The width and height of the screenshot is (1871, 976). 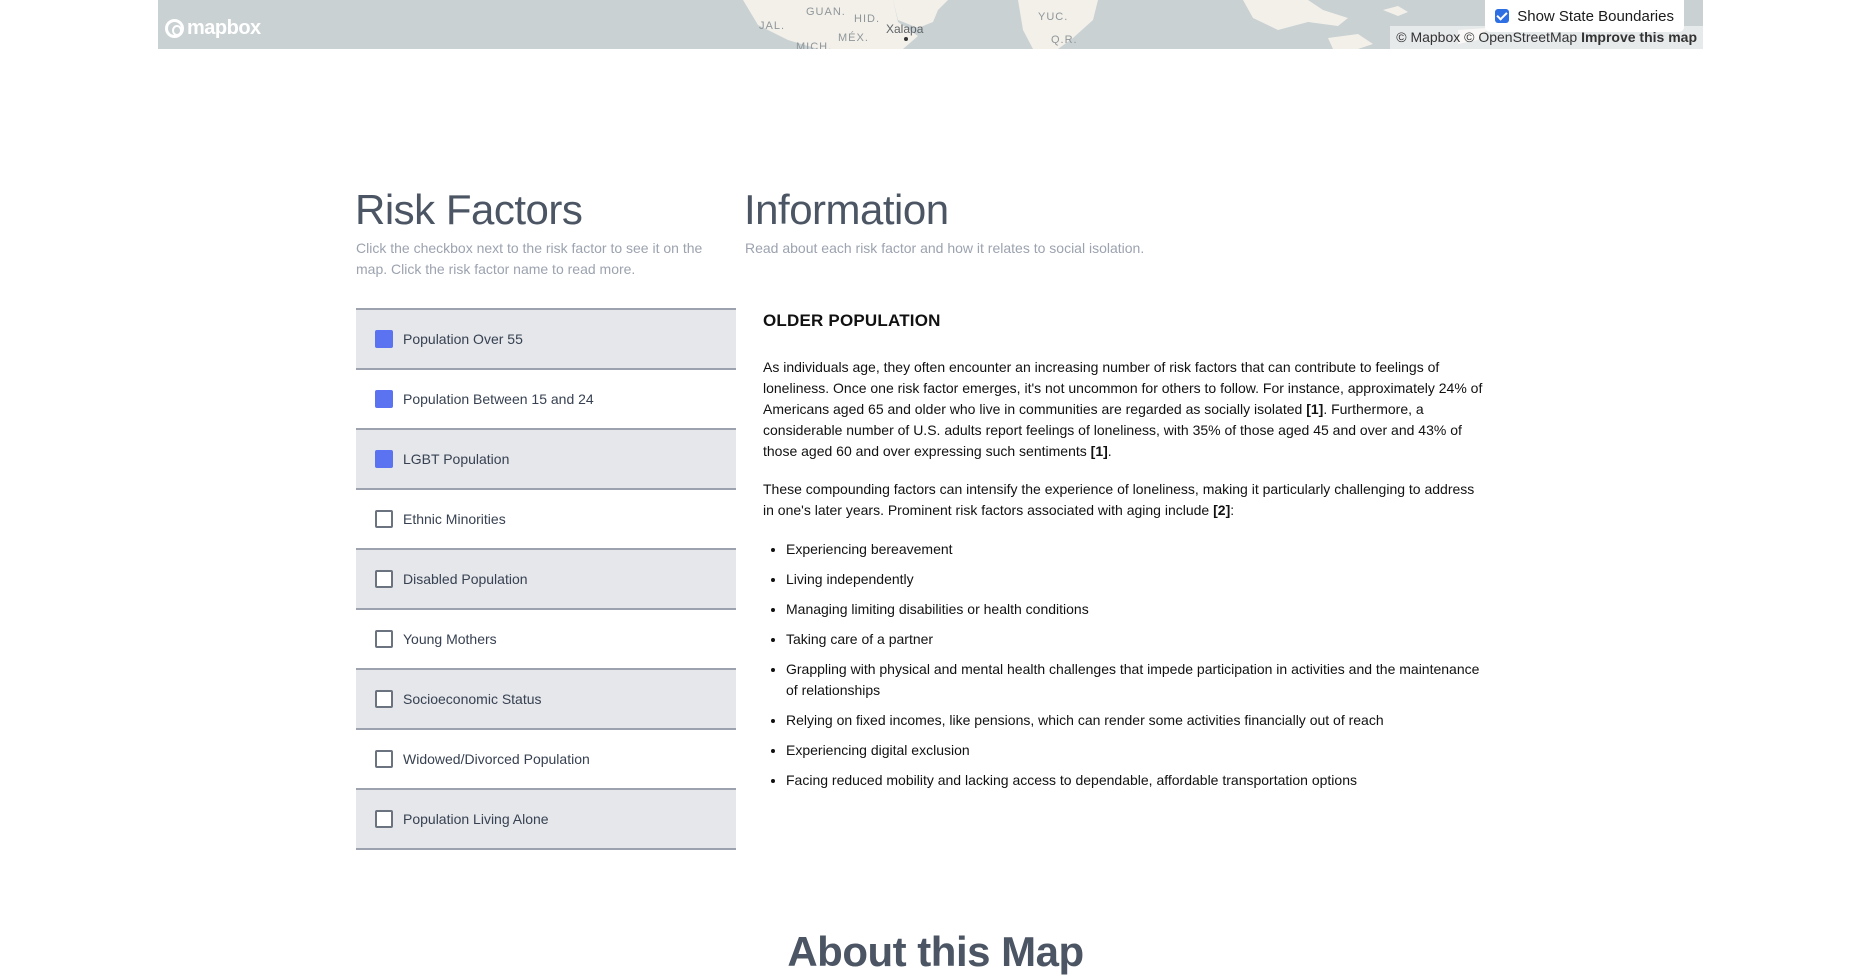 What do you see at coordinates (546, 638) in the screenshot?
I see `risk-factor-item: Young Mothers` at bounding box center [546, 638].